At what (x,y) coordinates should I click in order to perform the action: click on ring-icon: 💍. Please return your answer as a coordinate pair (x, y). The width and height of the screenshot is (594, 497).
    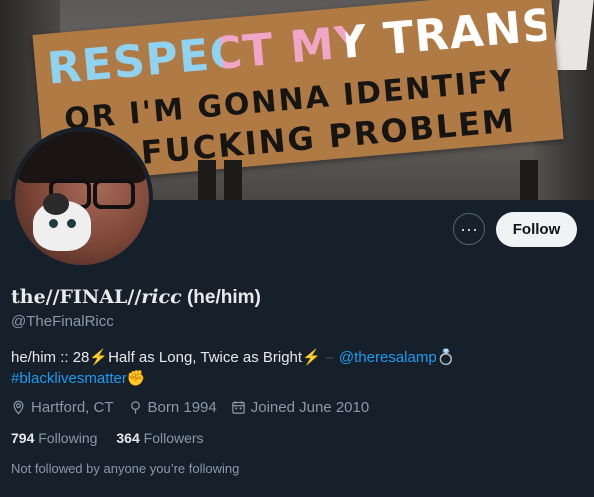
    Looking at the image, I should click on (446, 357).